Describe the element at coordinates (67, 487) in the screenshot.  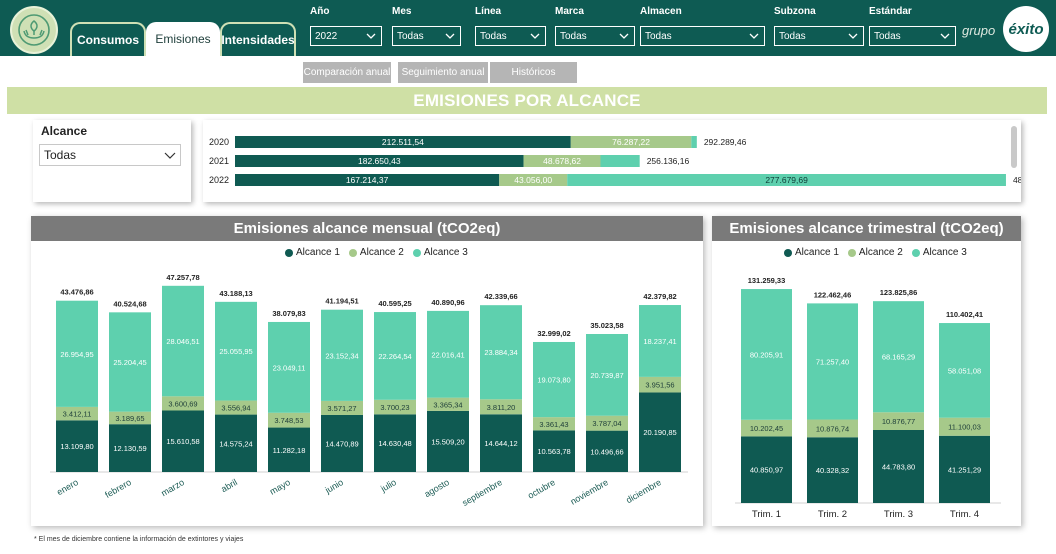
I see `category-label: enero` at that location.